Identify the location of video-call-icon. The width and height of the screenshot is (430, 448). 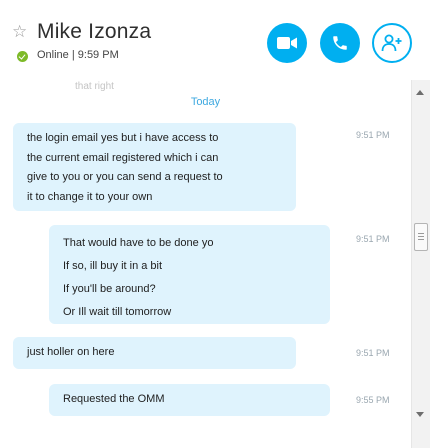
(287, 43).